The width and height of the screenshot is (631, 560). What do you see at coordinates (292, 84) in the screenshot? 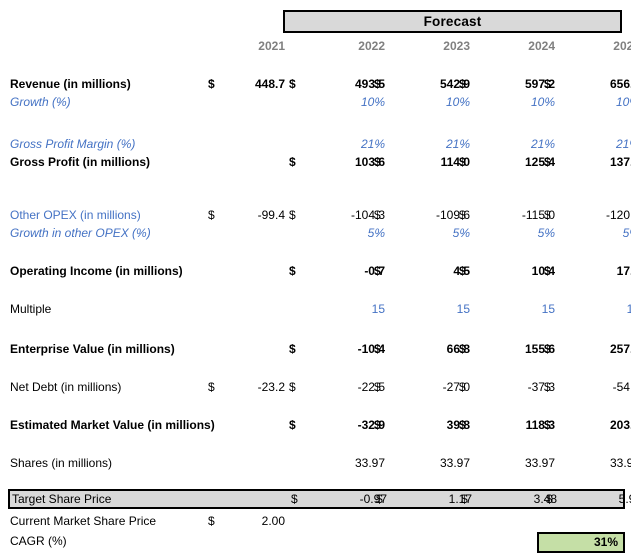
I see `revenue-currency-2022: $` at bounding box center [292, 84].